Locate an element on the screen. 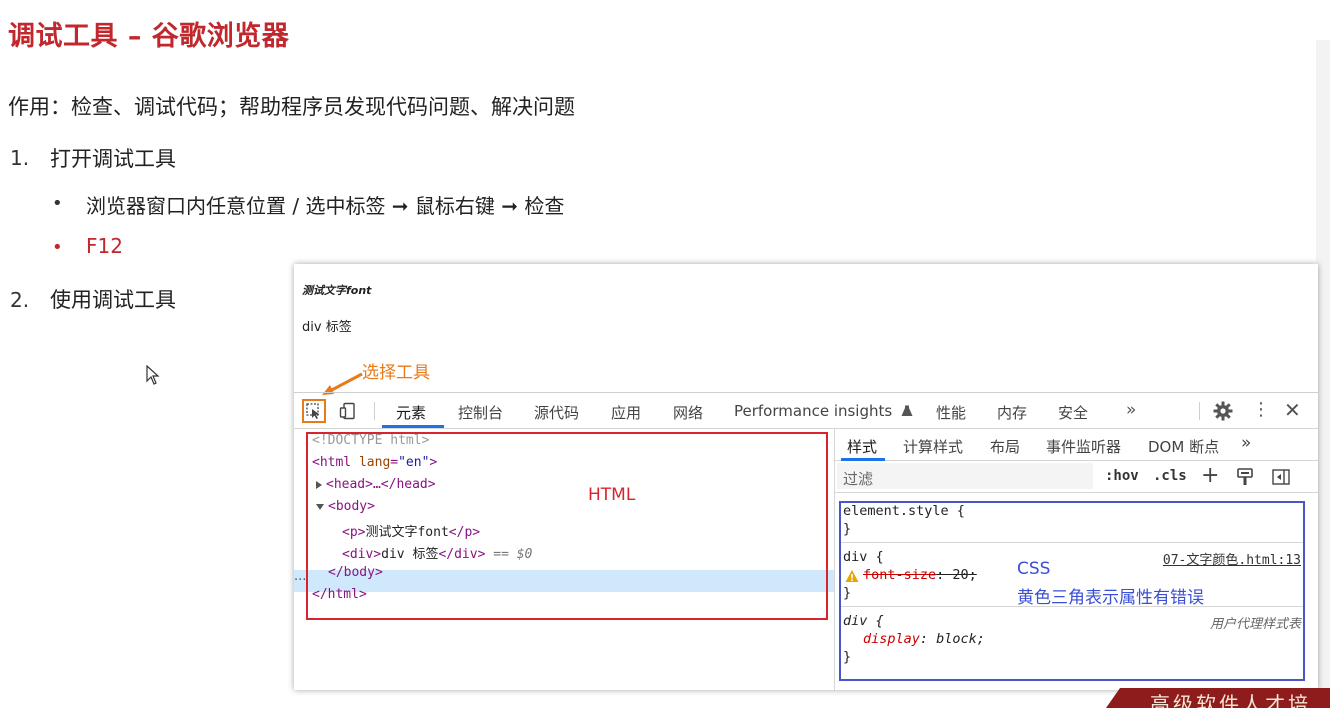 Image resolution: width=1330 pixels, height=708 pixels. tab-performance-insights: Performance insights is located at coordinates (823, 411).